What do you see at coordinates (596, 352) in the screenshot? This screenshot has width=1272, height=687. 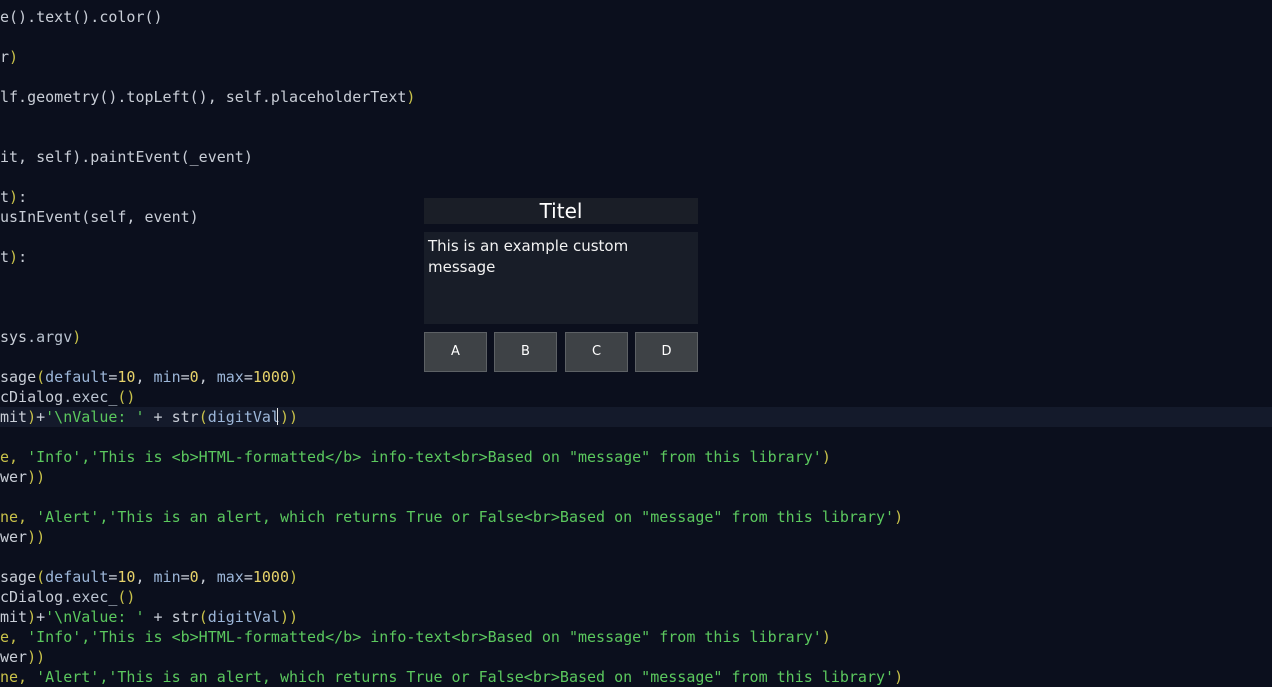 I see `button-c: C` at bounding box center [596, 352].